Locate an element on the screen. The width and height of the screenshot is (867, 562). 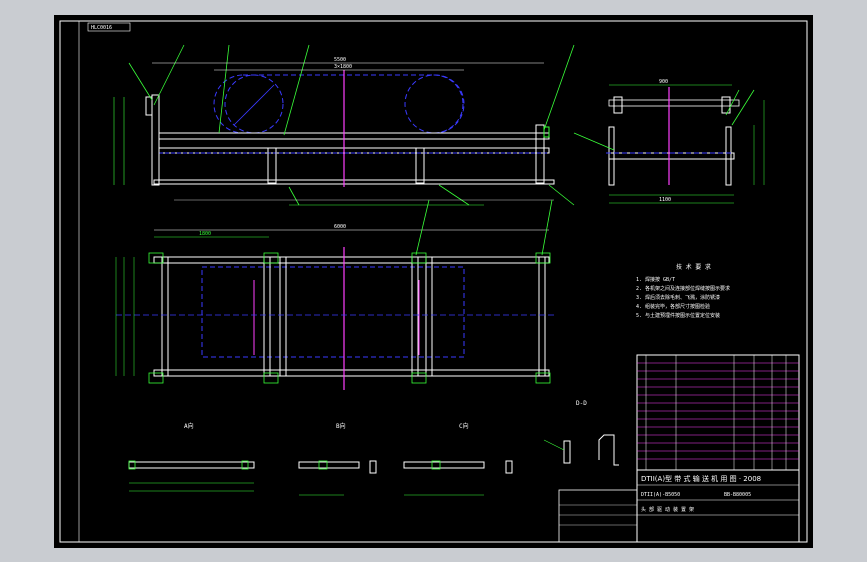
view-b-label: B向 is located at coordinates (341, 426).